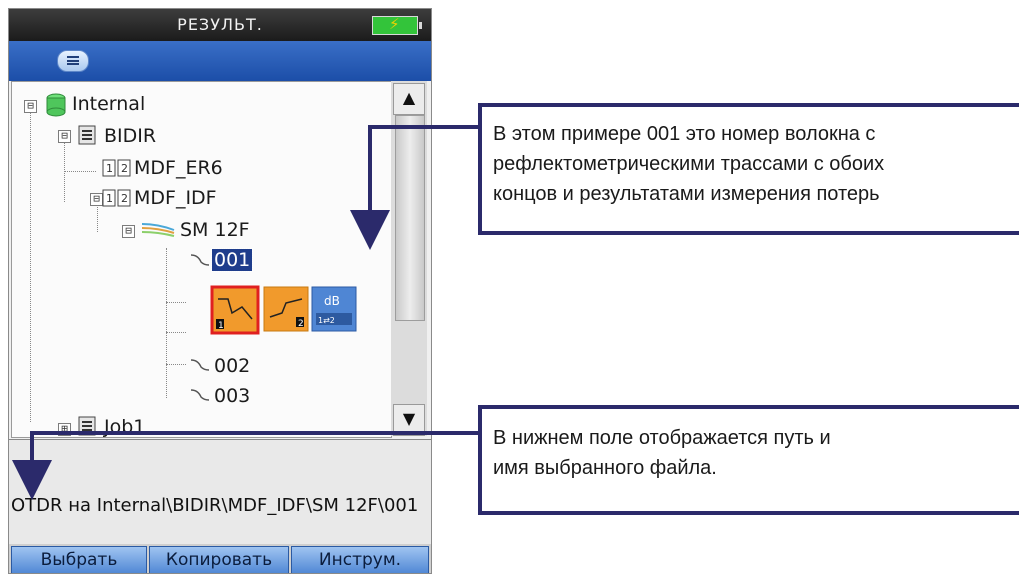  I want to click on arrow-to-path, so click(245, 465).